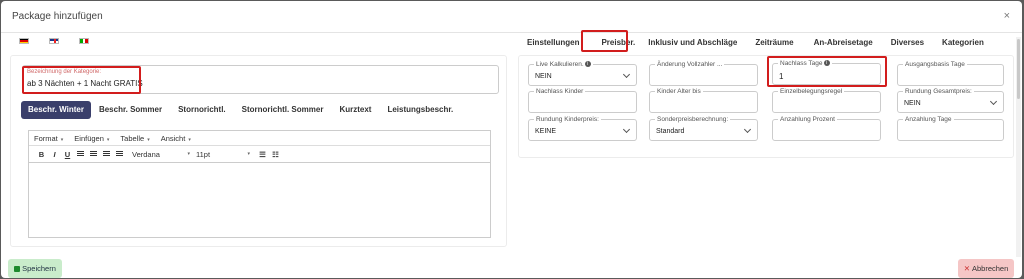  What do you see at coordinates (420, 110) in the screenshot?
I see `tab-leistungsbeschr: Leistungsbeschr.` at bounding box center [420, 110].